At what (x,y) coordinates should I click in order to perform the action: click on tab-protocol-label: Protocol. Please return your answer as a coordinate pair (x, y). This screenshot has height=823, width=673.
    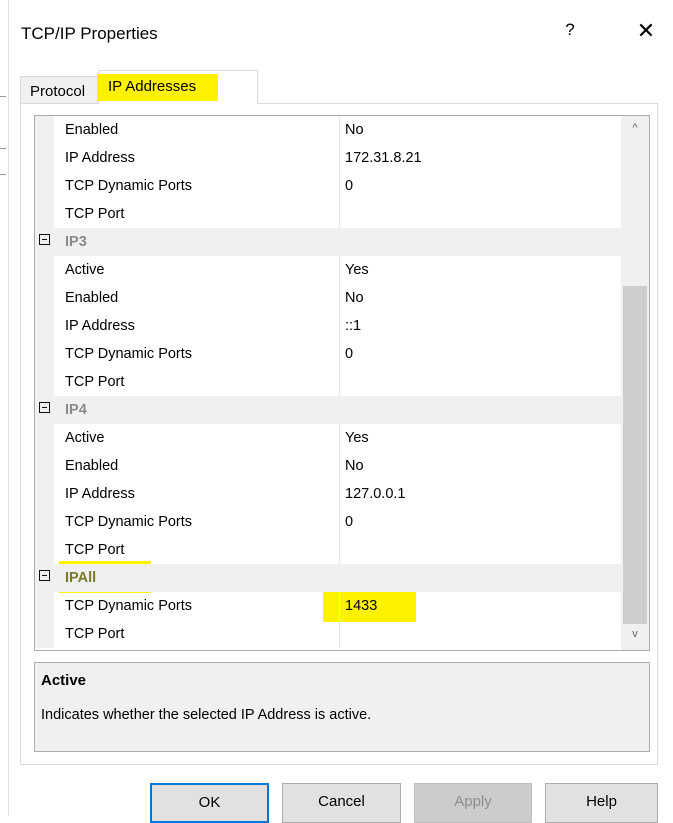
    Looking at the image, I should click on (58, 91).